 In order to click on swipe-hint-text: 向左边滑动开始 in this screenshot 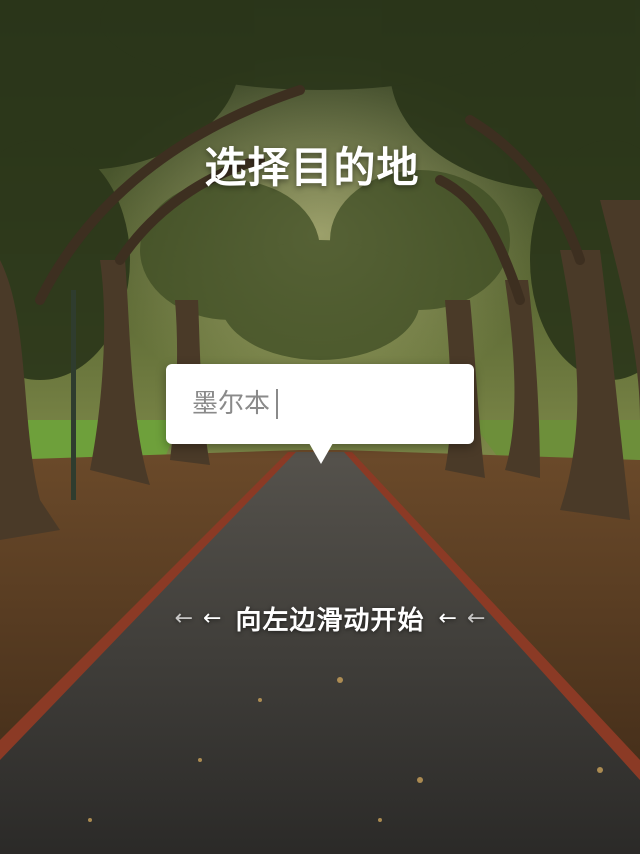, I will do `click(330, 620)`.